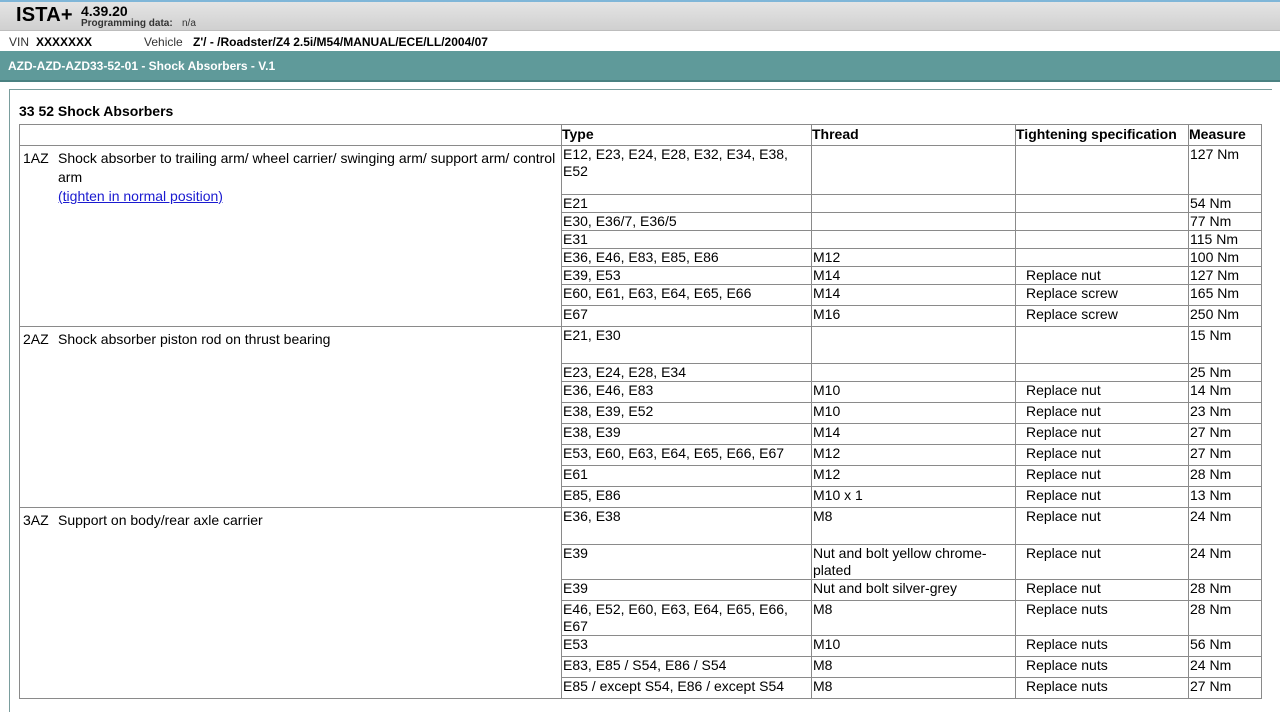  I want to click on header-empty-cell, so click(290, 135).